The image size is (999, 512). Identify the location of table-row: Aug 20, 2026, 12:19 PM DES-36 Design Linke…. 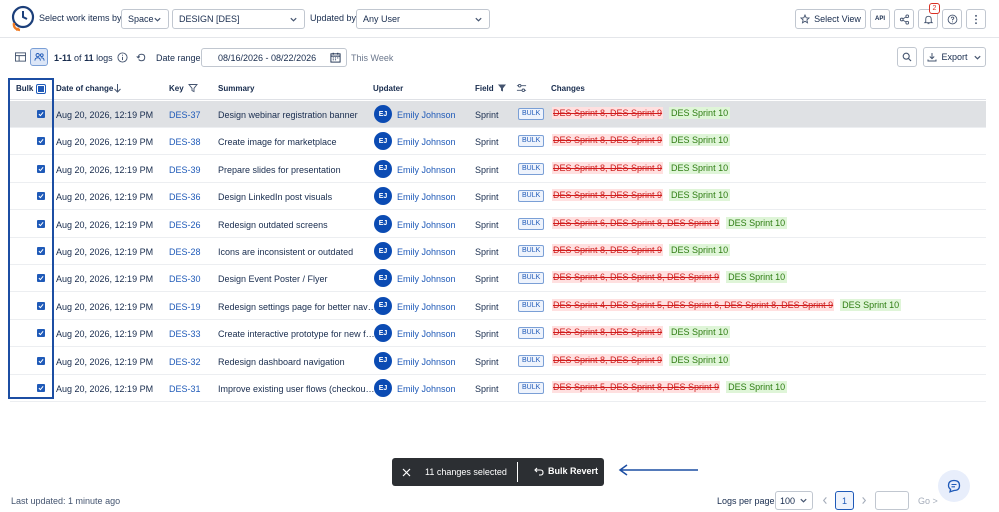
(498, 197).